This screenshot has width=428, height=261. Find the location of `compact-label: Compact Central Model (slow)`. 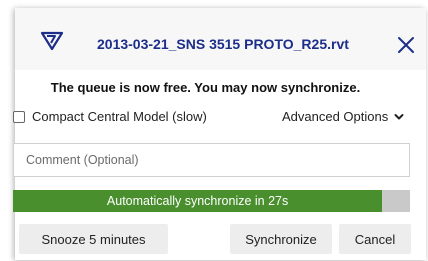

compact-label: Compact Central Model (slow) is located at coordinates (119, 116).